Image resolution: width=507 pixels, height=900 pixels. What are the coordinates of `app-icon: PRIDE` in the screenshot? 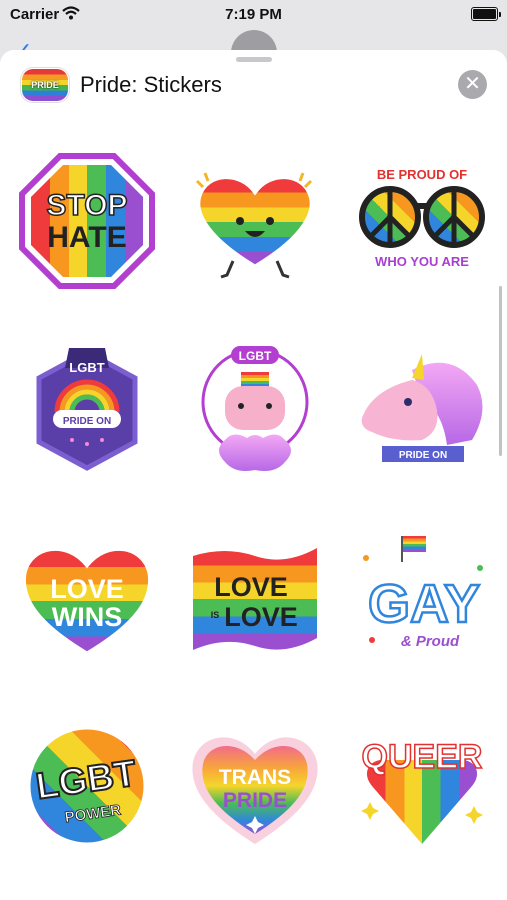 It's located at (45, 85).